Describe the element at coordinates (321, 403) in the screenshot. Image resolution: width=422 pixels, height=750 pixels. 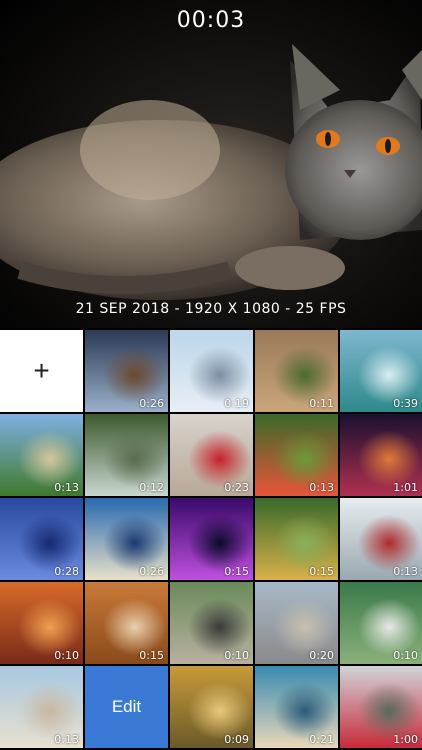
I see `clip-duration: 0:11` at that location.